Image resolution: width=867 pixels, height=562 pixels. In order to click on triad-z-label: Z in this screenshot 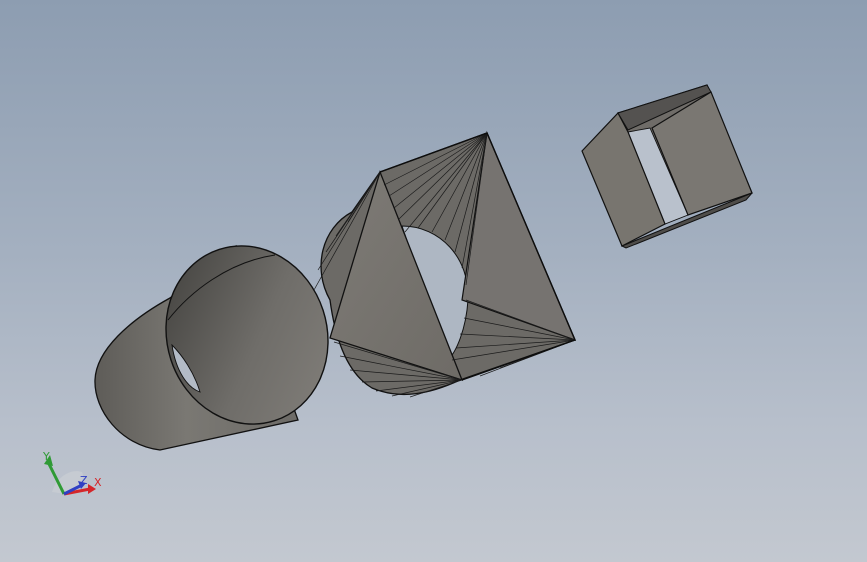, I will do `click(84, 480)`.